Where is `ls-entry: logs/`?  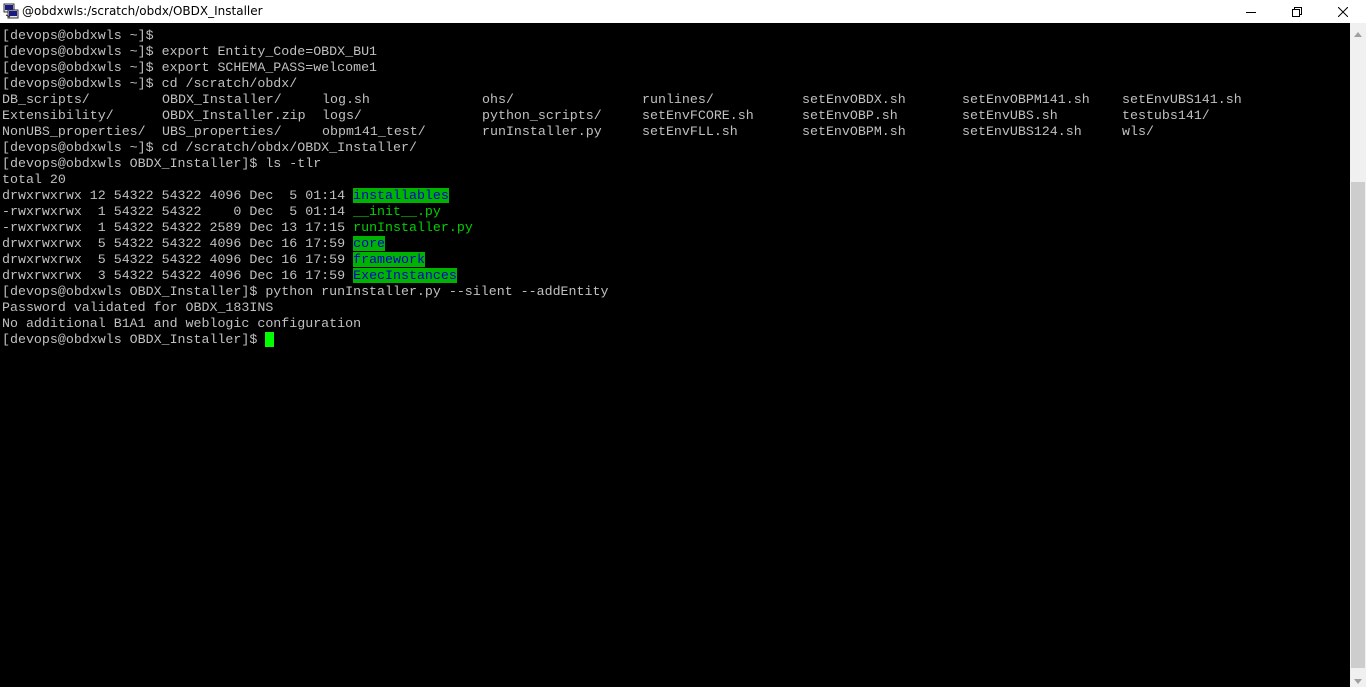 ls-entry: logs/ is located at coordinates (342, 115).